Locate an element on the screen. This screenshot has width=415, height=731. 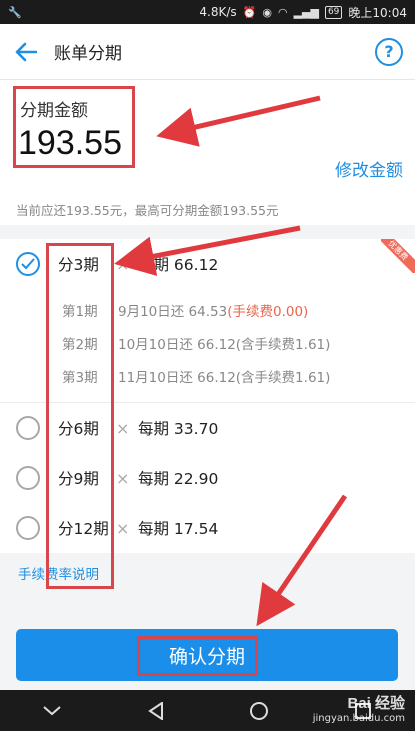
app-header: 账单分期 ? is located at coordinates (207, 52).